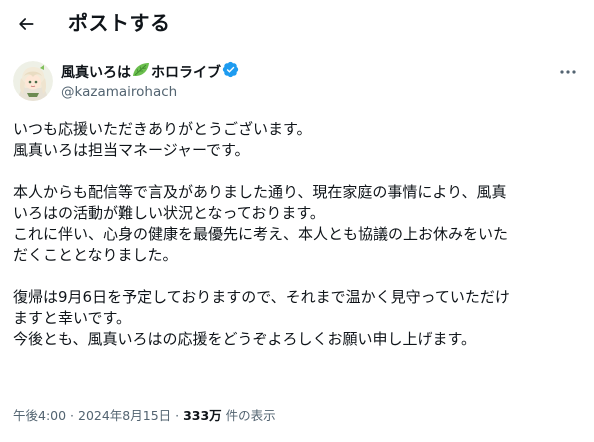  I want to click on post-line: いろはの活動が難しい状況となっております。, so click(169, 213).